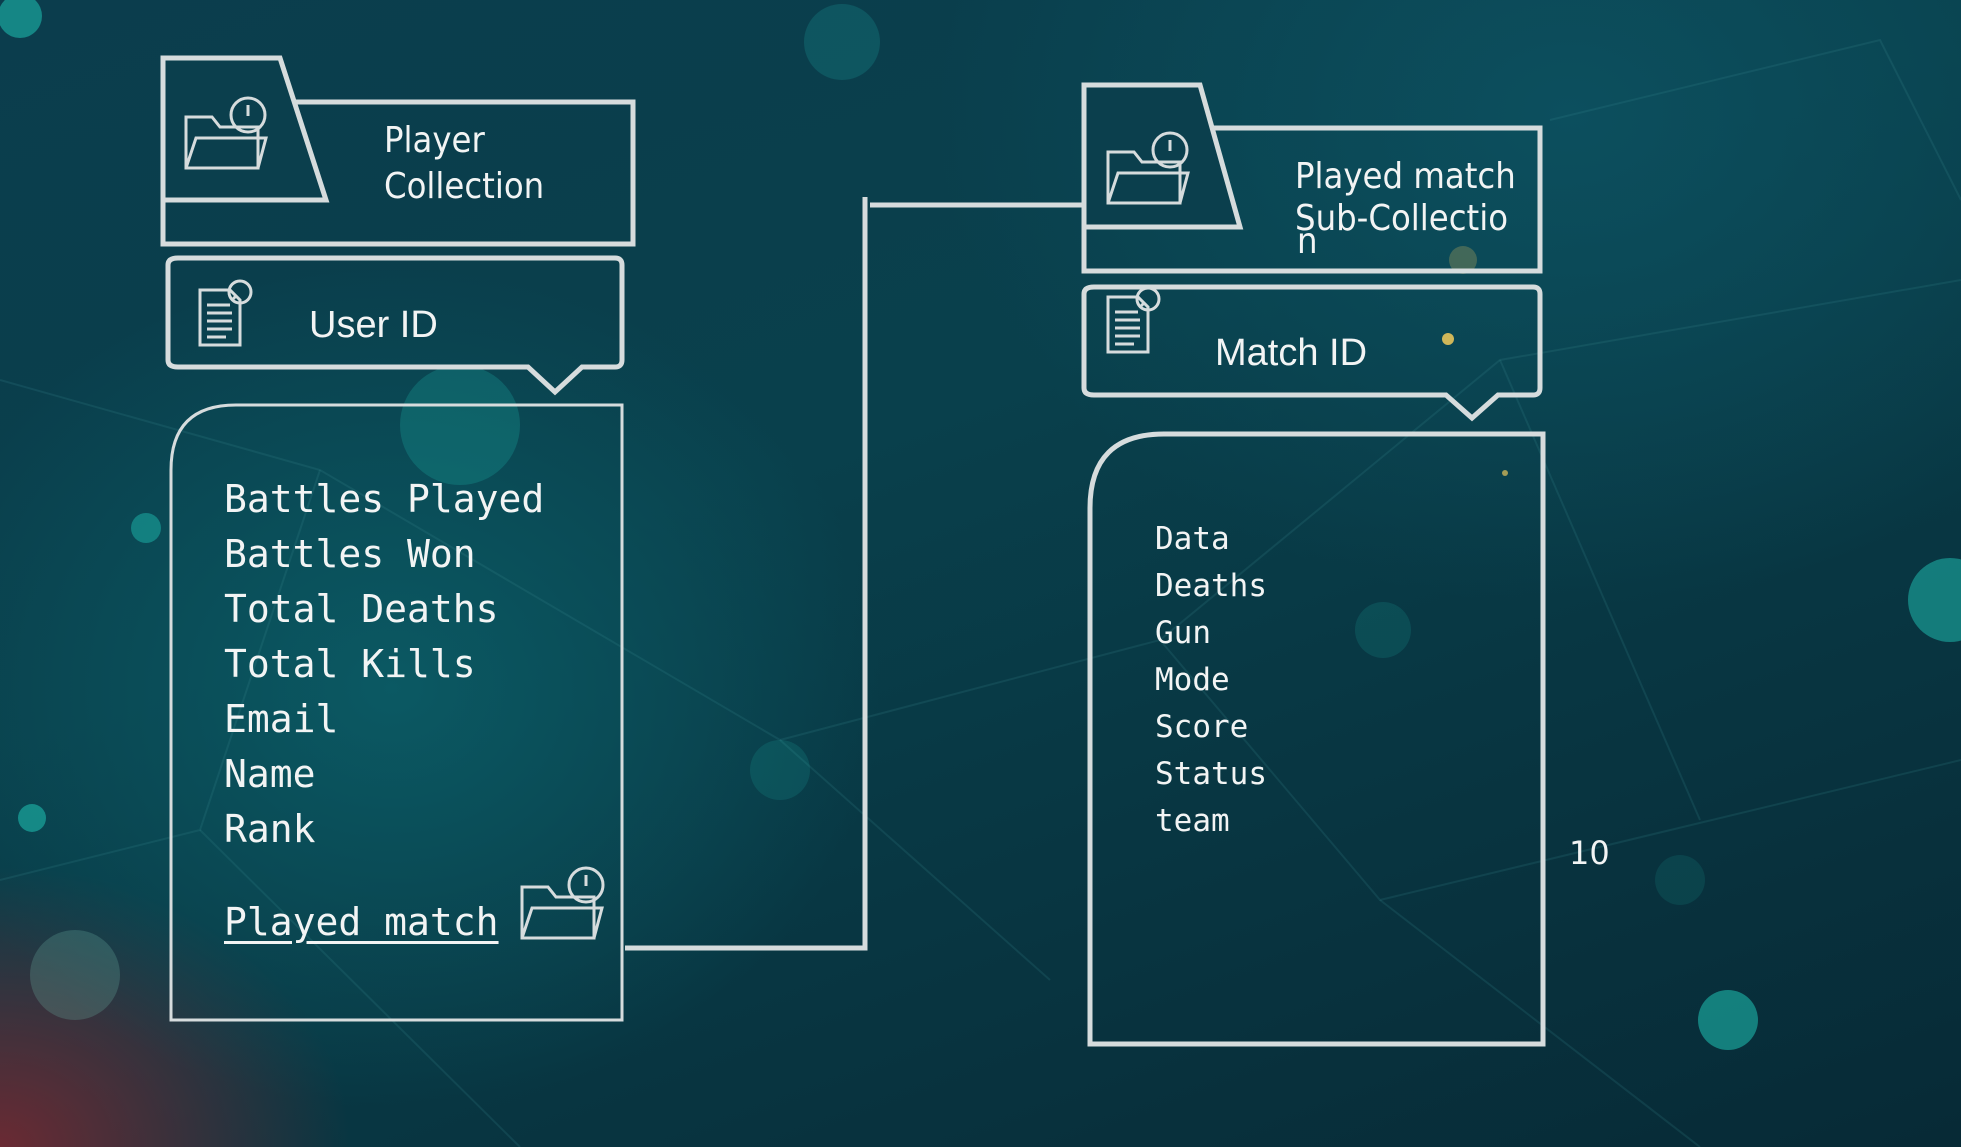 Image resolution: width=1961 pixels, height=1147 pixels. What do you see at coordinates (373, 325) in the screenshot?
I see `user-id-label: User ID` at bounding box center [373, 325].